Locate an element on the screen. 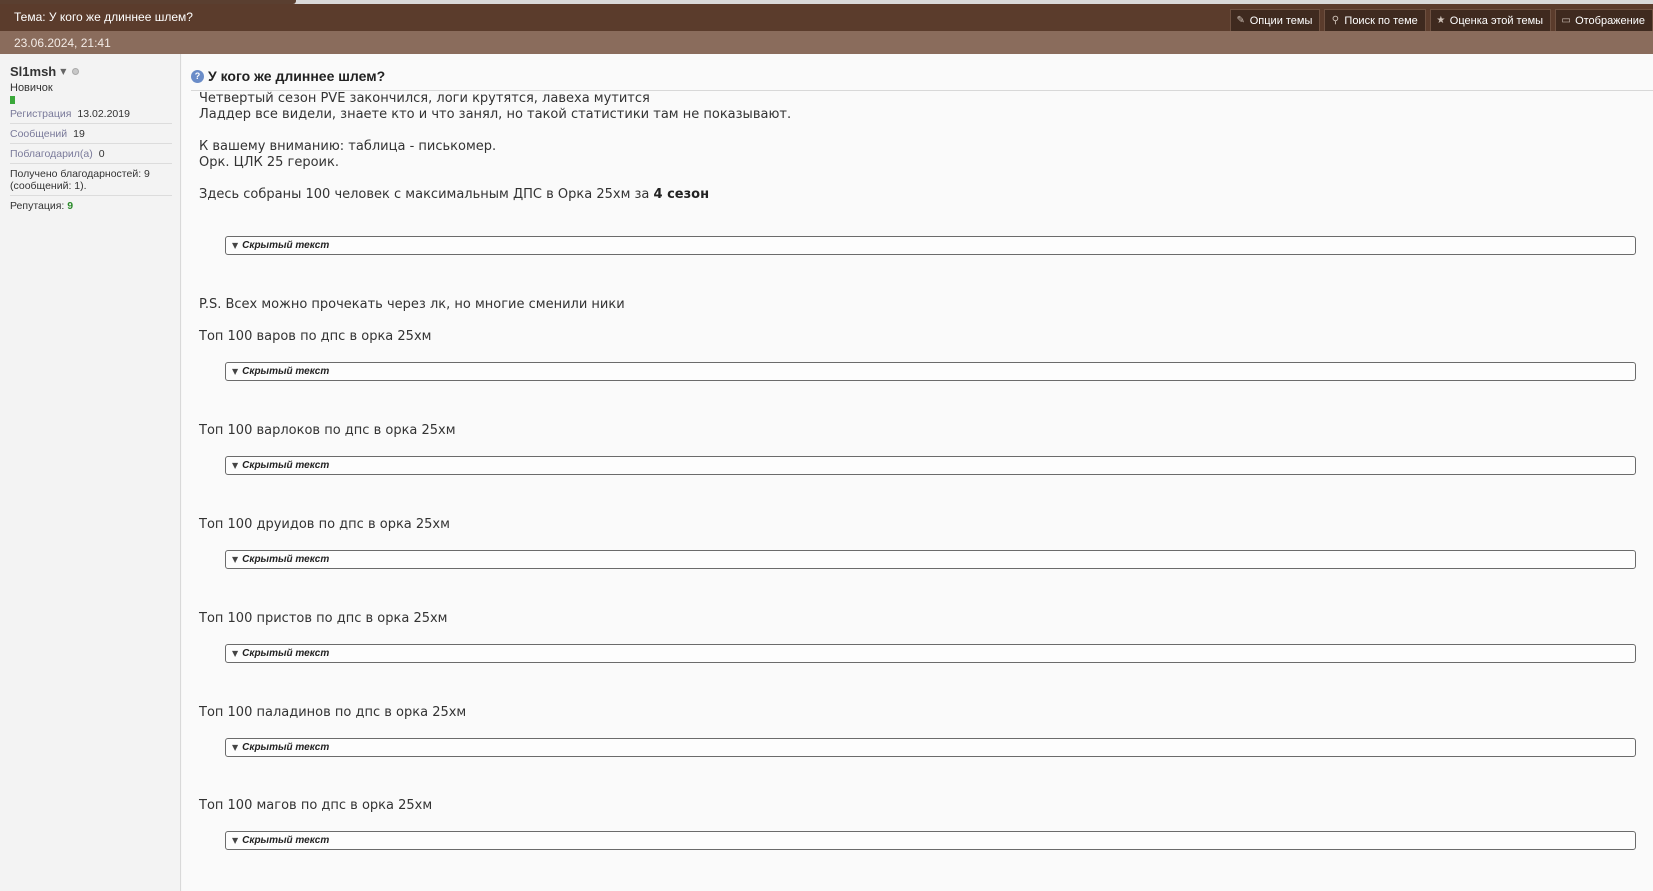 Image resolution: width=1653 pixels, height=891 pixels. thread-title: Тема: У кого же длиннее шлем? is located at coordinates (103, 17).